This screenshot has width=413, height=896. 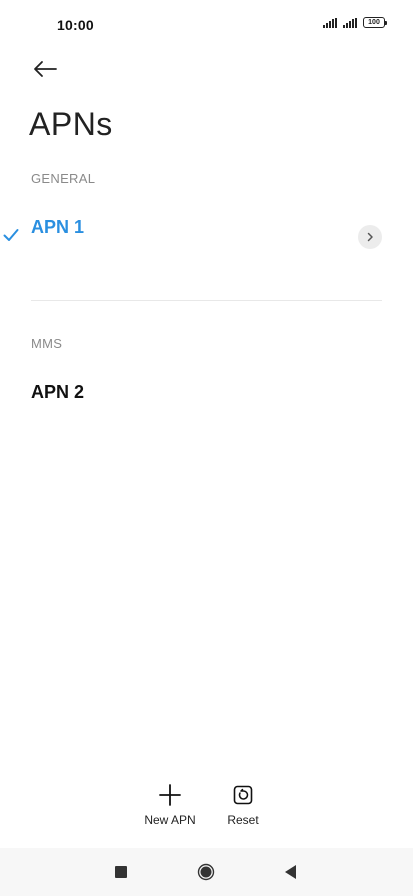 I want to click on status-icons: 100, so click(x=355, y=22).